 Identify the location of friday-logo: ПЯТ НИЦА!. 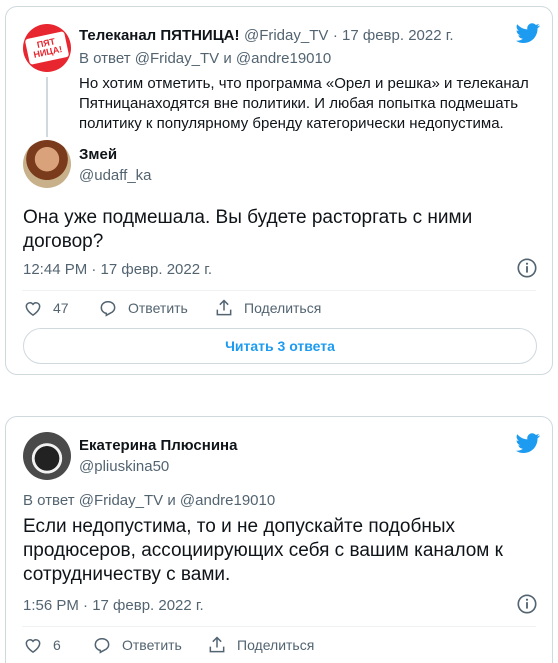
(47, 48).